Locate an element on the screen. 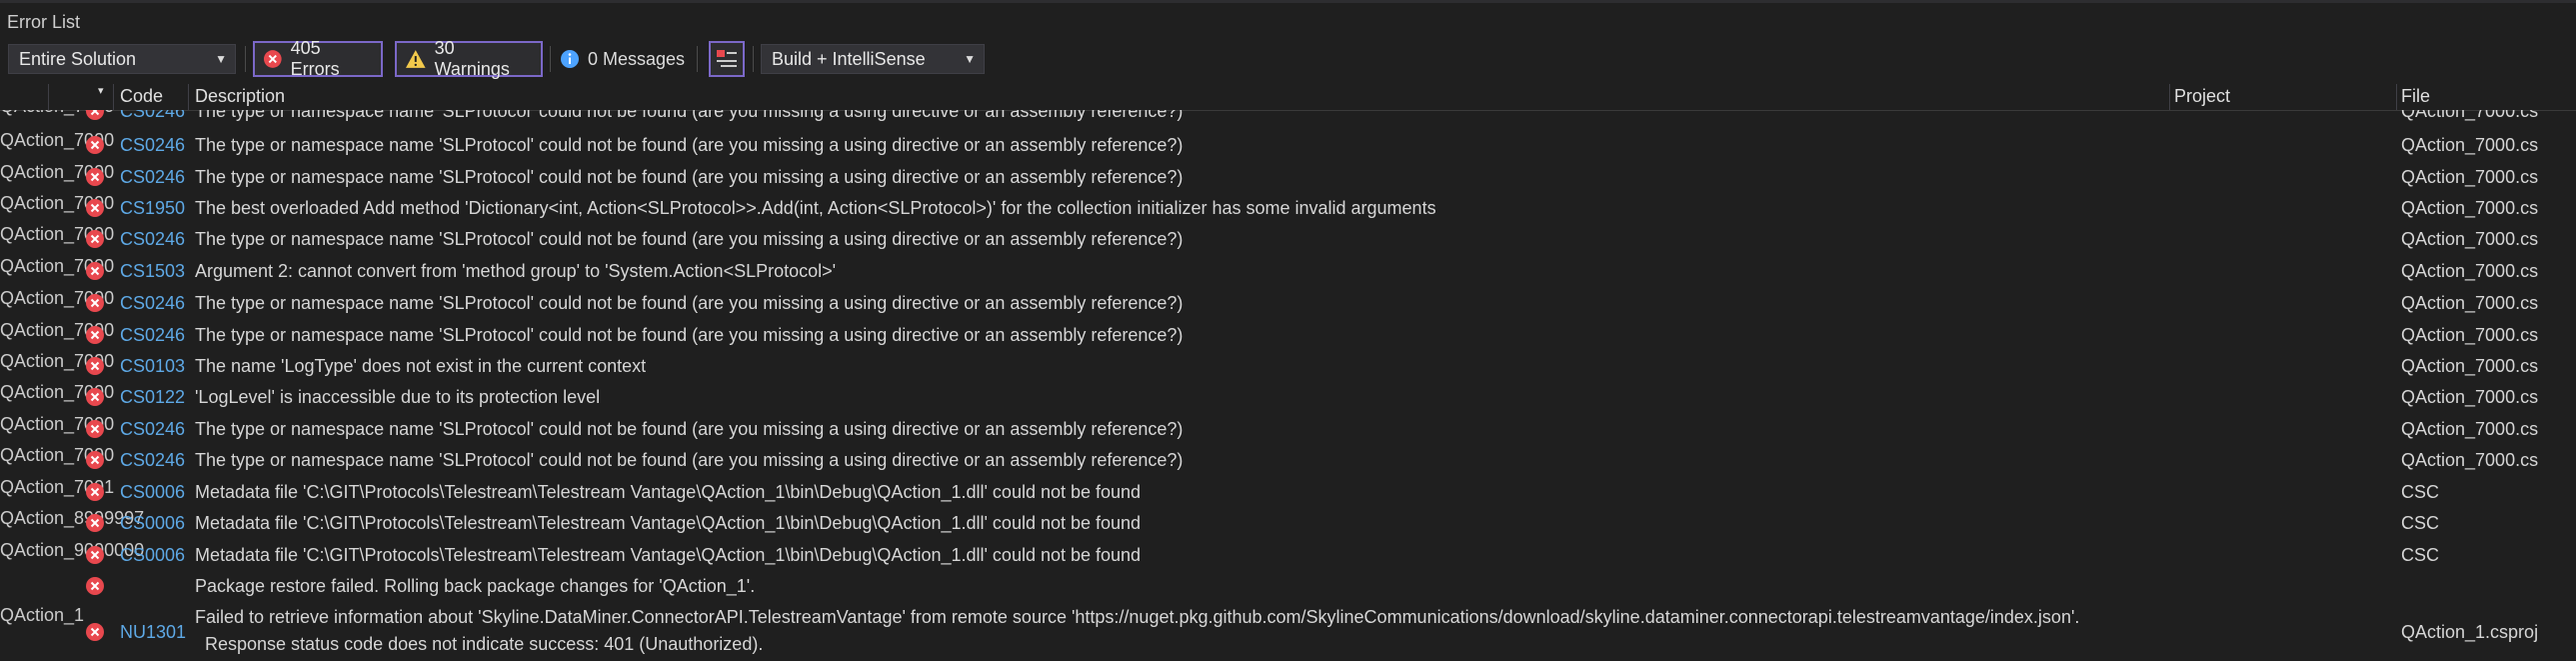 The width and height of the screenshot is (2576, 661). source-dropdown: Build + IntelliSense ▼ is located at coordinates (873, 59).